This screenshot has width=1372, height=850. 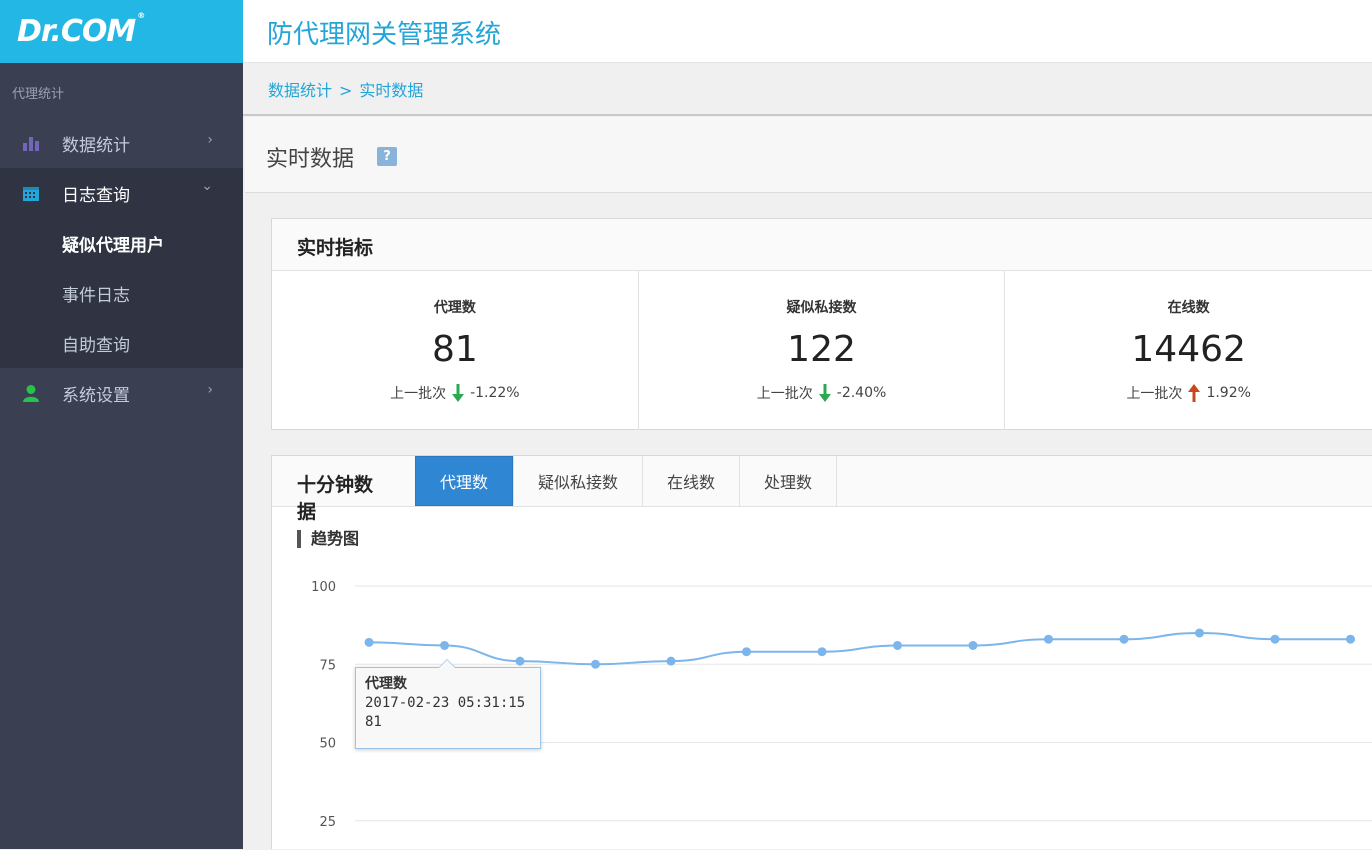 I want to click on sidebar-item-log-query: 日志查询 ⌄, so click(x=121, y=193).